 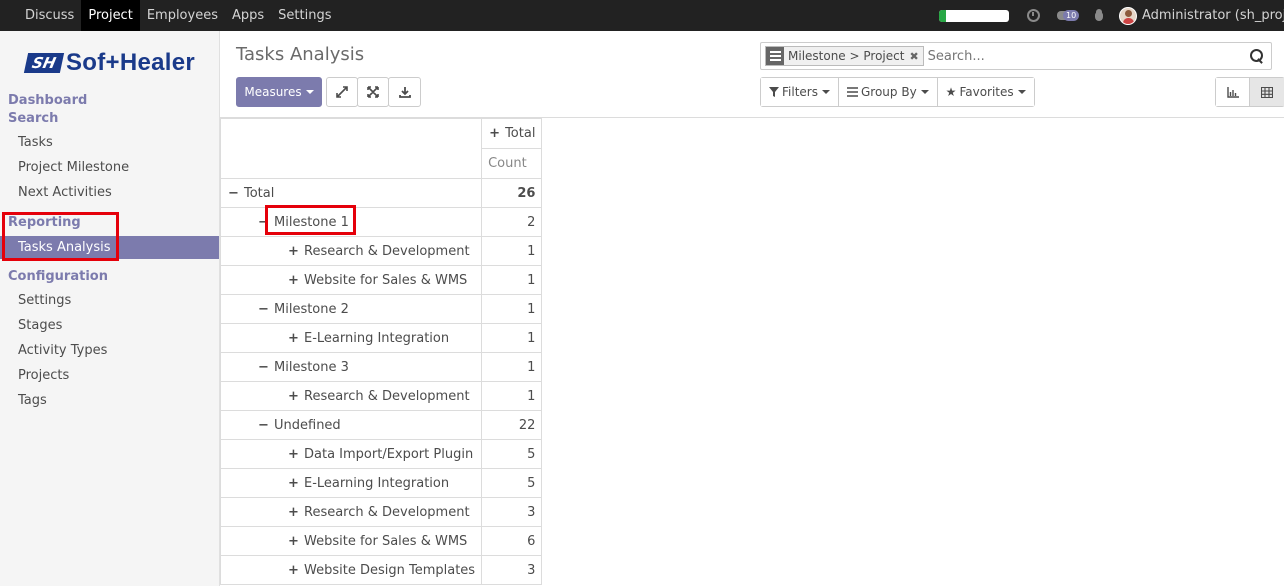 What do you see at coordinates (1088, 56) in the screenshot?
I see `search-input` at bounding box center [1088, 56].